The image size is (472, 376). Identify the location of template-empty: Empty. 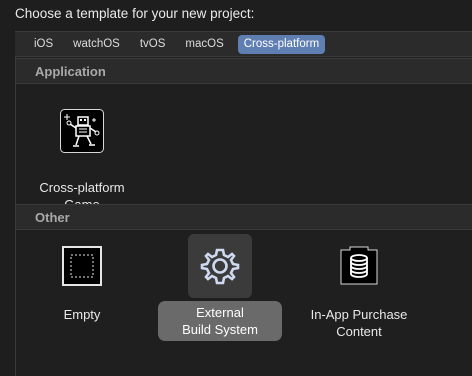
(82, 288).